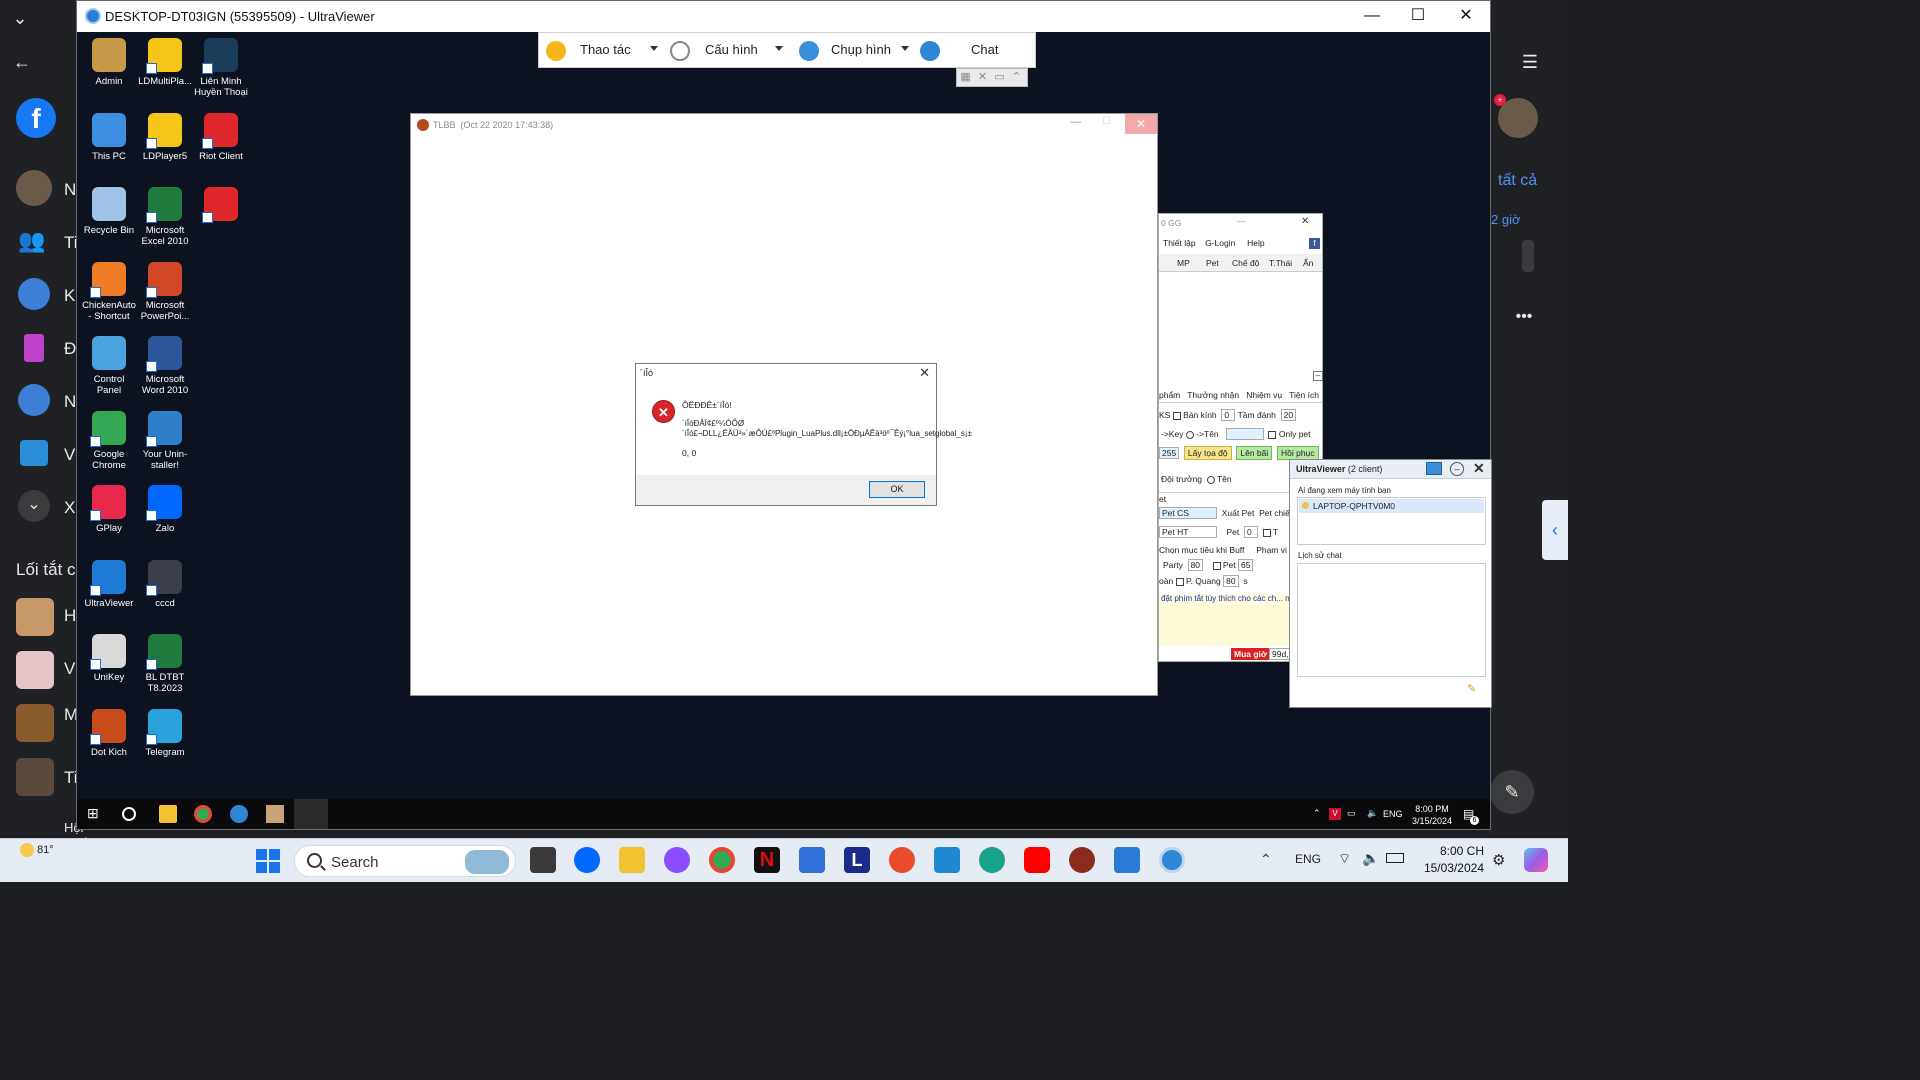 Image resolution: width=1920 pixels, height=1080 pixels. What do you see at coordinates (1244, 434) in the screenshot?
I see `name-input` at bounding box center [1244, 434].